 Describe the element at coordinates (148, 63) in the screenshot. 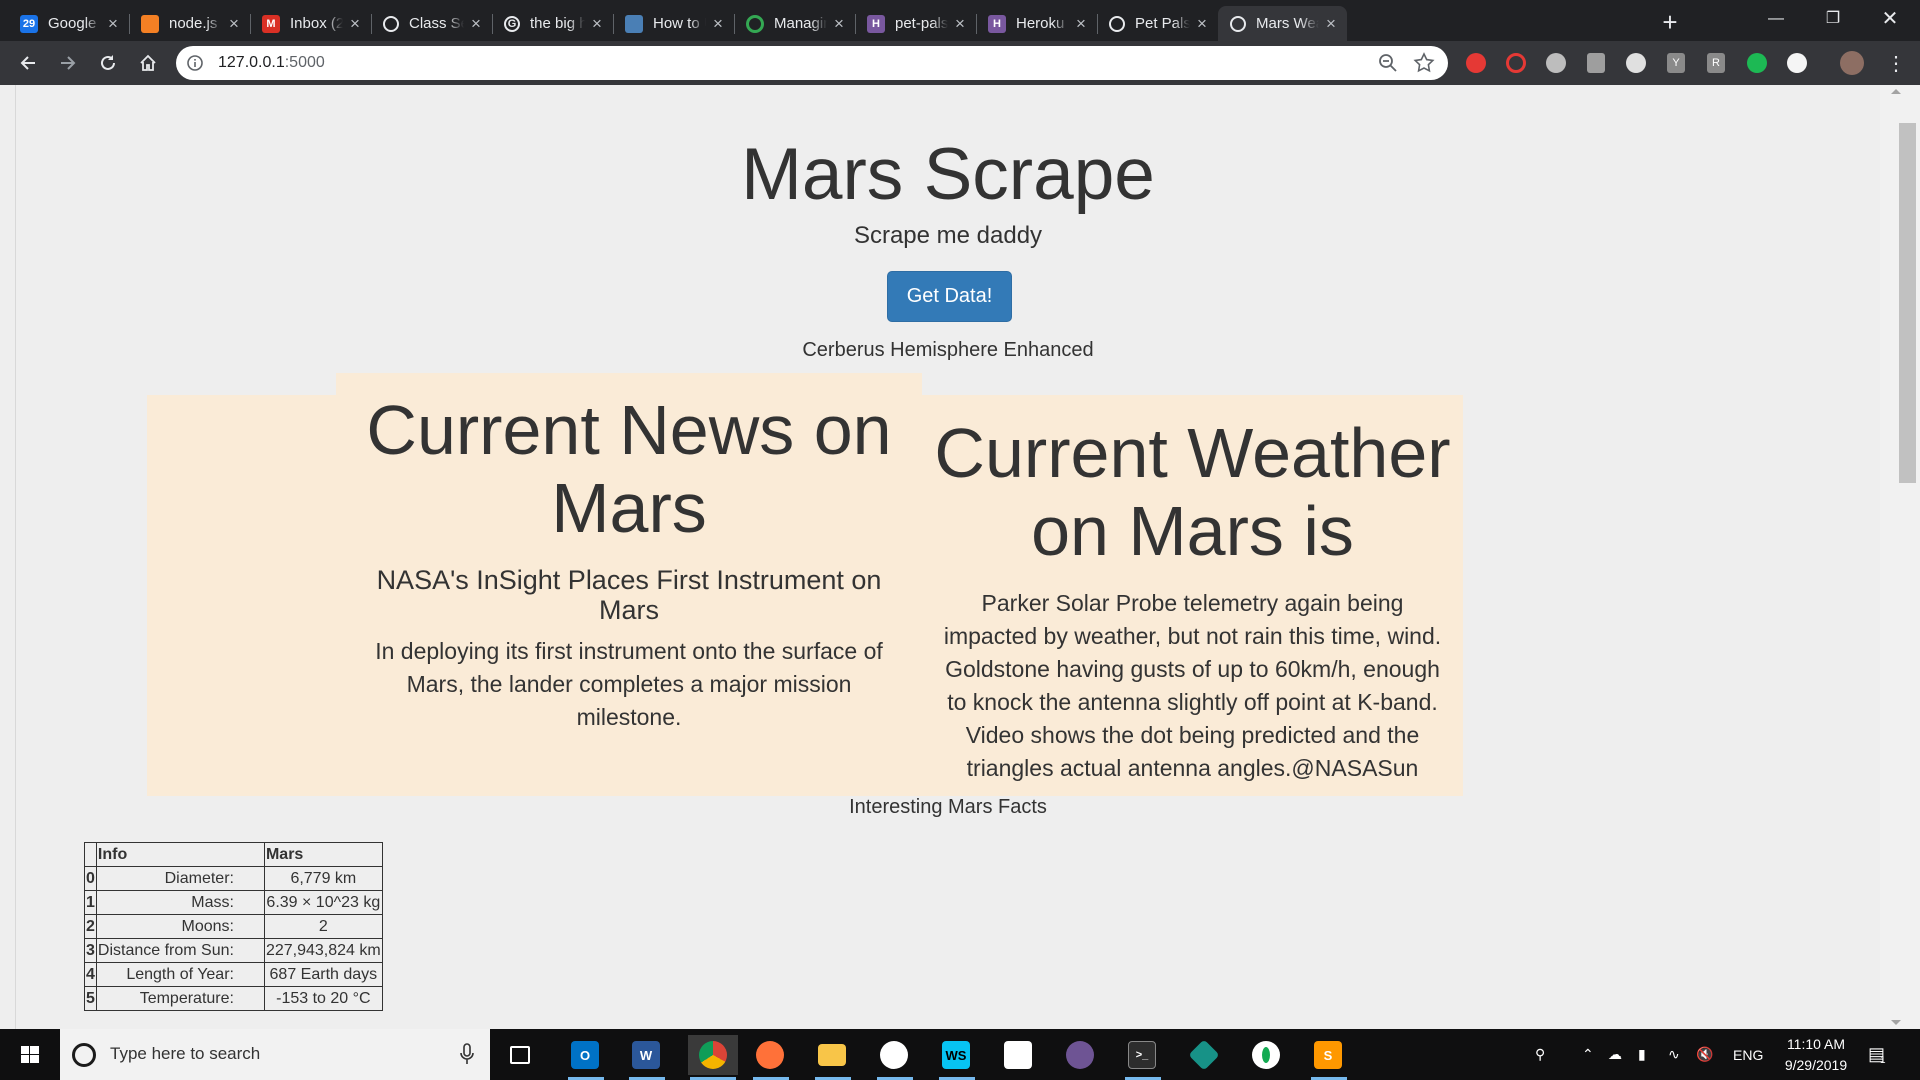

I see `home-button` at that location.